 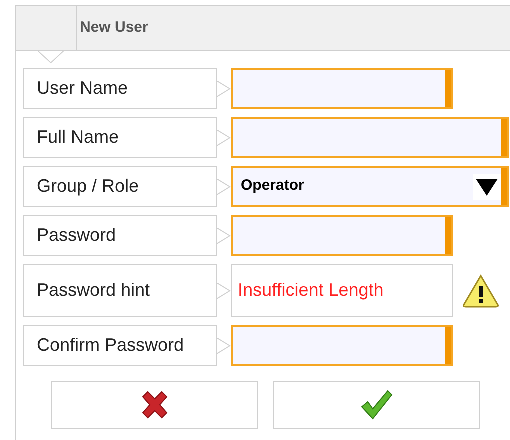 What do you see at coordinates (113, 28) in the screenshot?
I see `header-title: New User` at bounding box center [113, 28].